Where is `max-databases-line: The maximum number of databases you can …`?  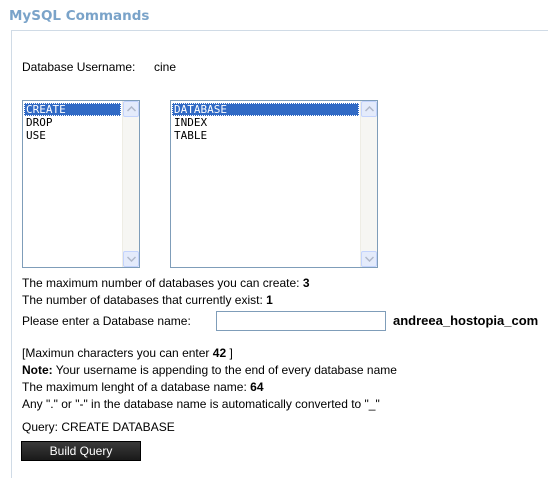 max-databases-line: The maximum number of databases you can … is located at coordinates (166, 283).